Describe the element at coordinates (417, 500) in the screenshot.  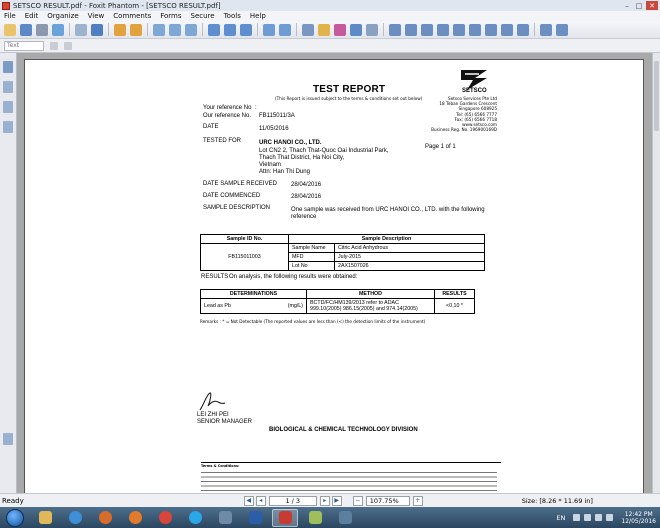
I see `zoom-in-small-icon: +` at that location.